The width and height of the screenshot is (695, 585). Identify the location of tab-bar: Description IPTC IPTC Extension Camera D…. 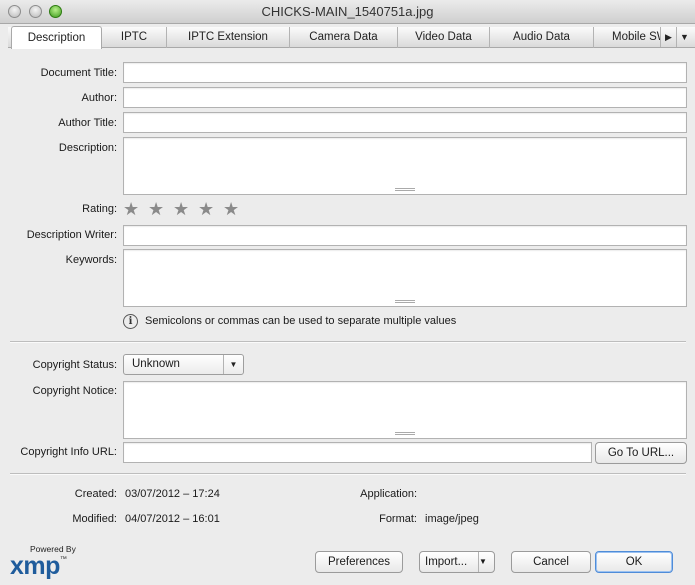
(351, 37).